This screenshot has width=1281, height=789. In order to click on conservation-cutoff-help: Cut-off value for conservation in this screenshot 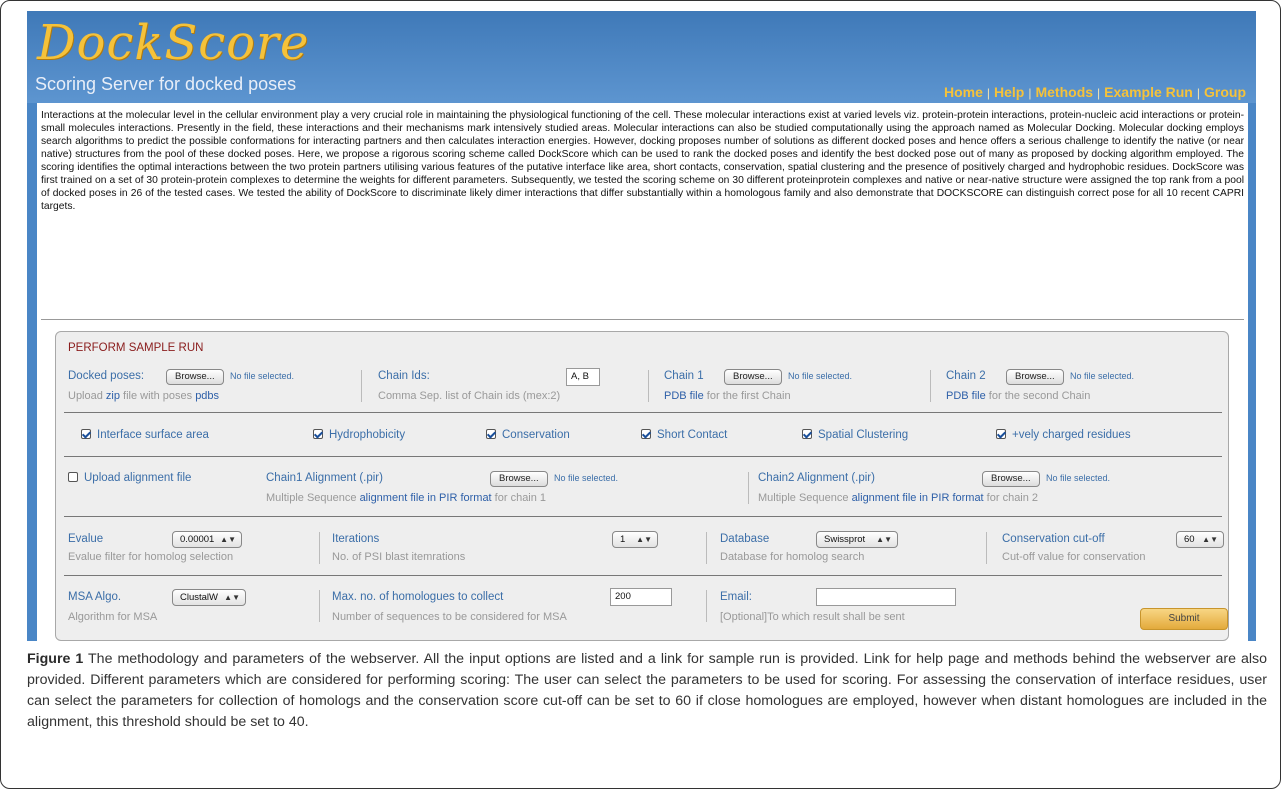, I will do `click(1074, 557)`.